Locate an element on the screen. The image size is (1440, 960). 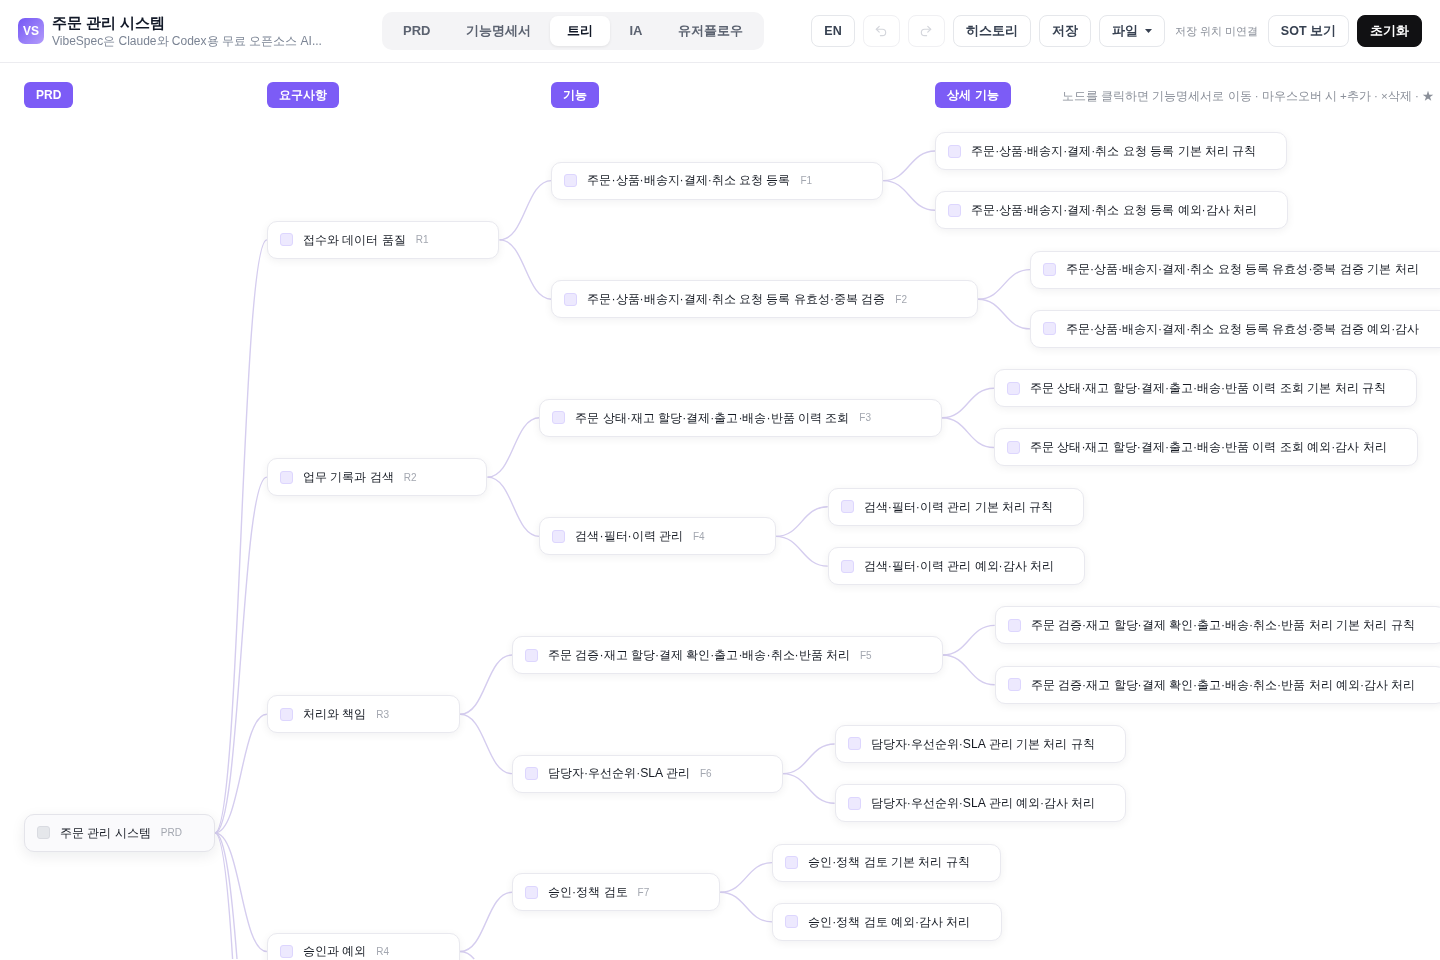
node-label: 업무 기록과 검색 is located at coordinates (348, 477).